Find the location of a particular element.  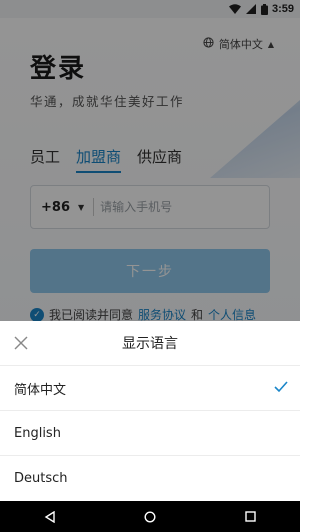

navigation-bar is located at coordinates (150, 516).